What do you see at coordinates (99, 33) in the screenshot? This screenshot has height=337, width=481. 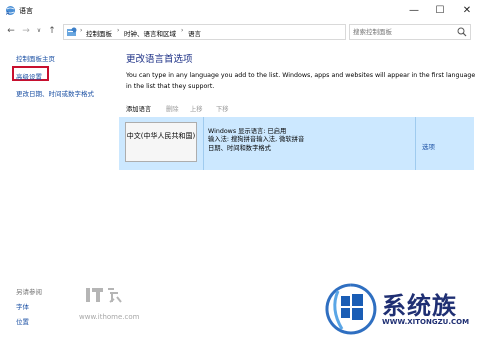 I see `breadcrumb-control-panel: 控制面板` at bounding box center [99, 33].